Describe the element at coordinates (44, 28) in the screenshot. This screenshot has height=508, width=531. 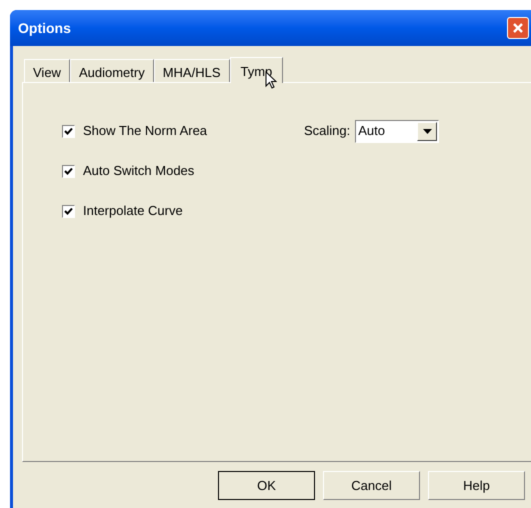
I see `window-title: Options` at that location.